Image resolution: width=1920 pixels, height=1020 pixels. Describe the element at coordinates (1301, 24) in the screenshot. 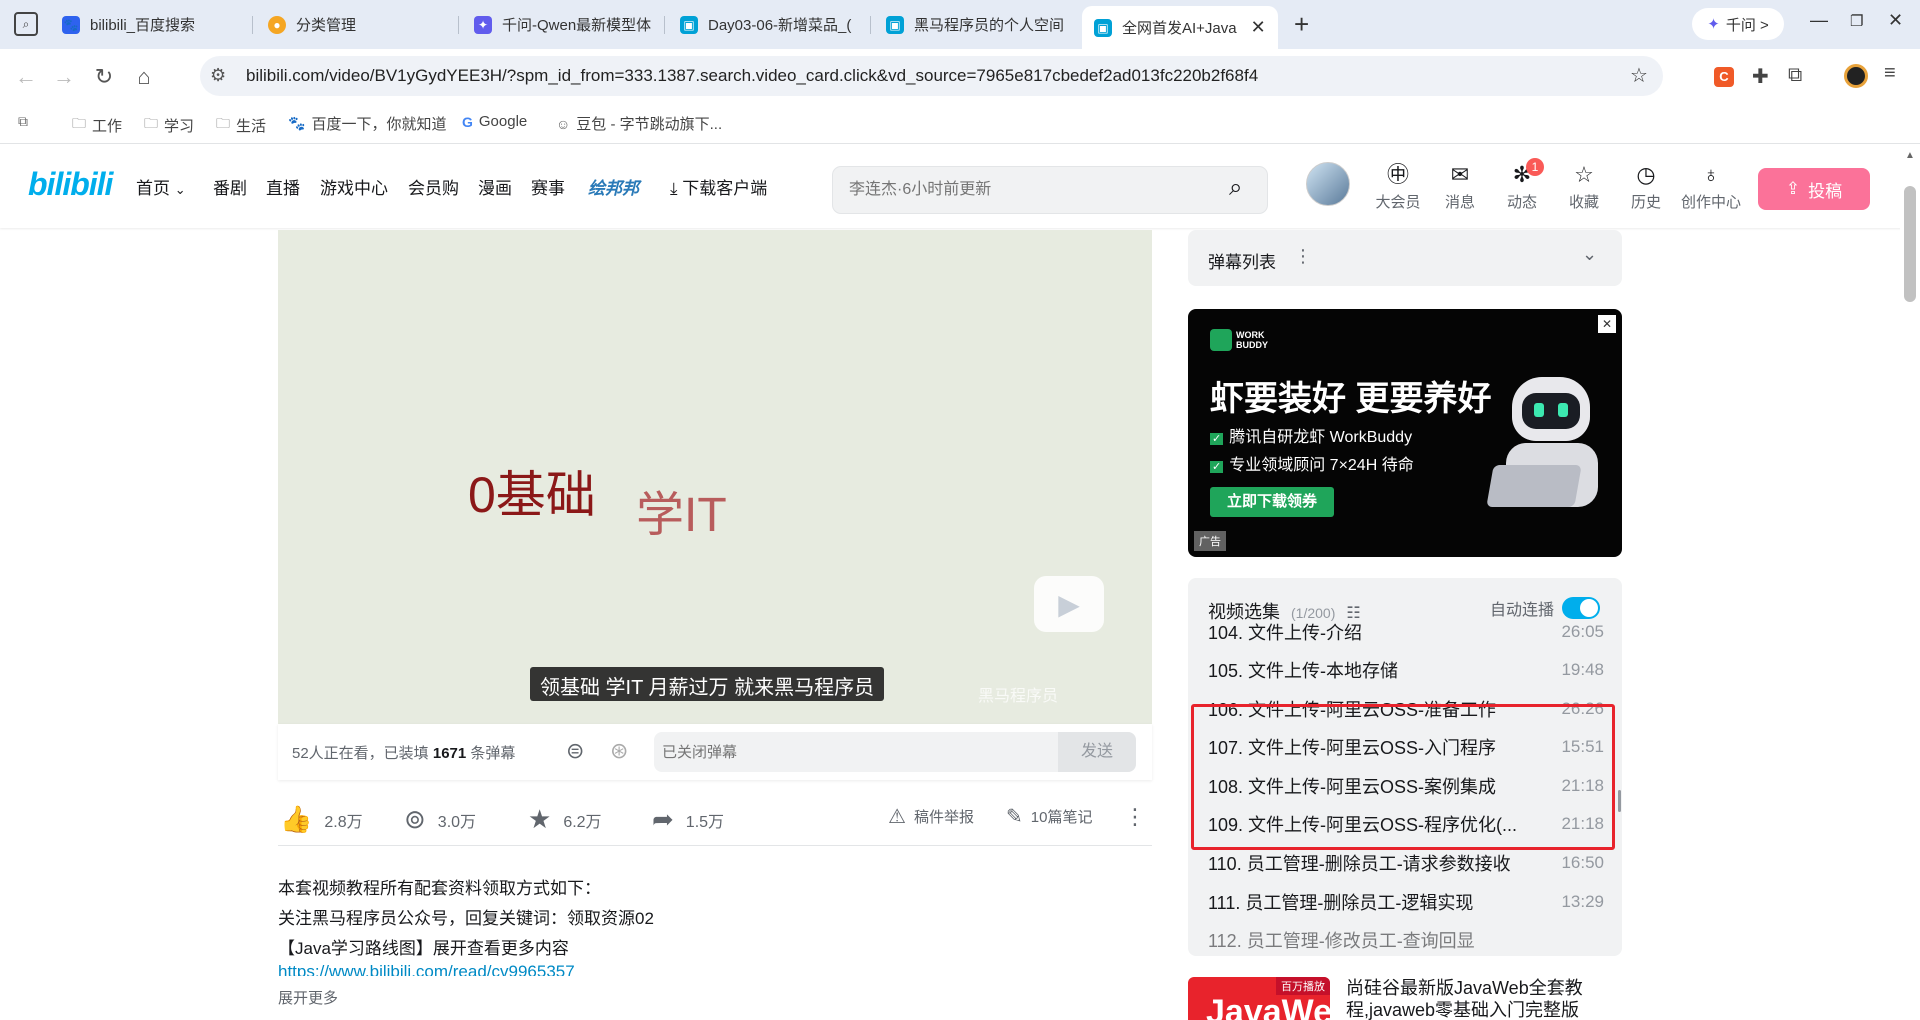

I see `new-tab-button: +` at that location.